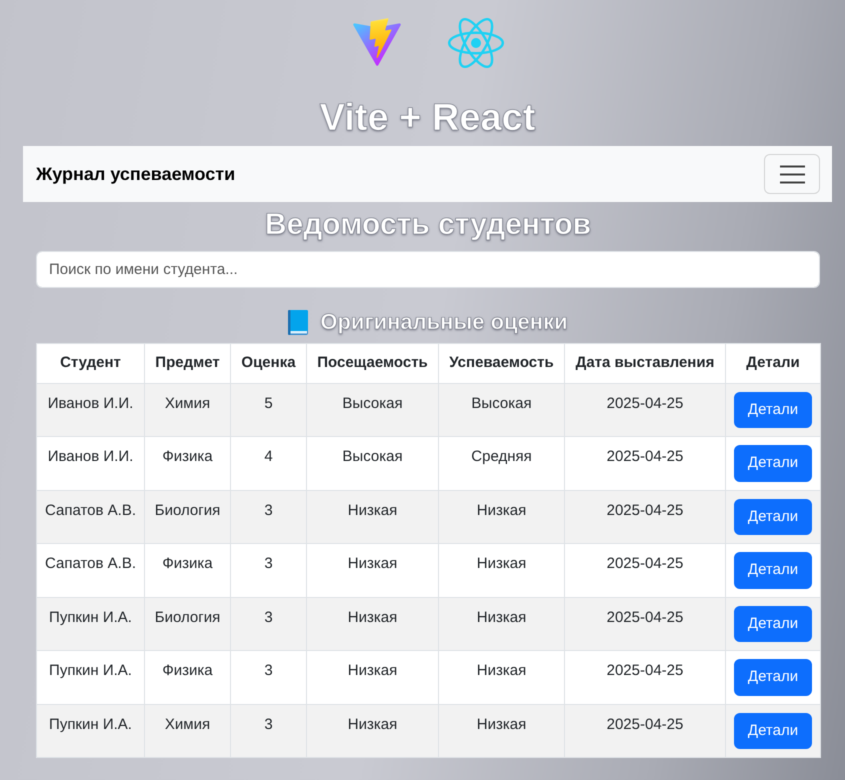 This screenshot has width=845, height=780. I want to click on book-icon, so click(298, 322).